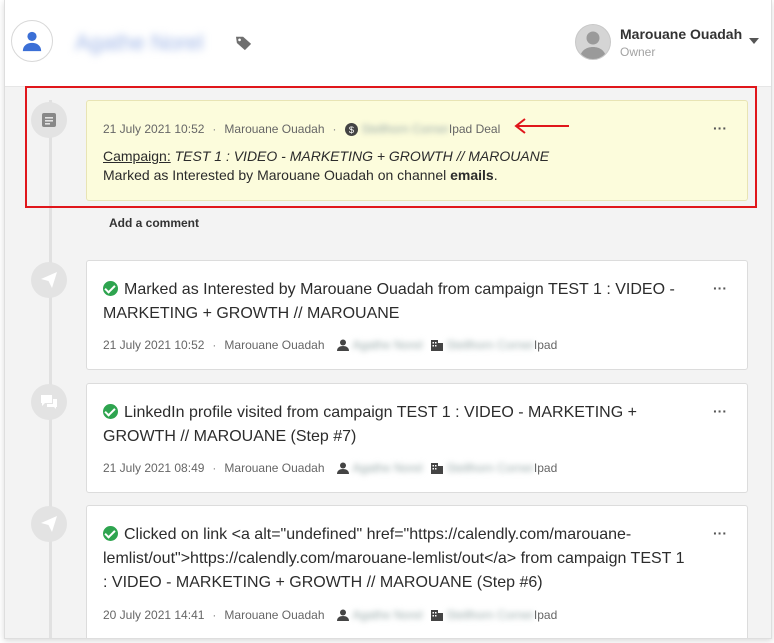 The width and height of the screenshot is (774, 643). I want to click on tag-icon, so click(244, 43).